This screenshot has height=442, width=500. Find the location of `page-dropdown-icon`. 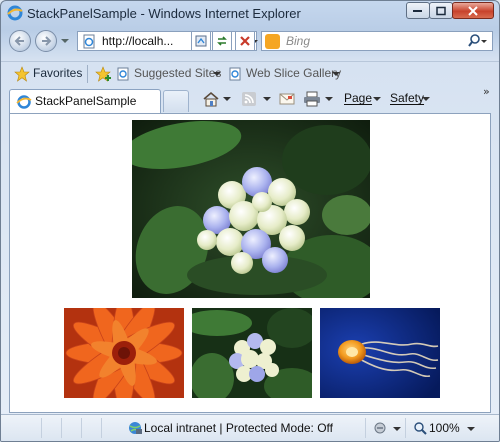

page-dropdown-icon is located at coordinates (377, 99).